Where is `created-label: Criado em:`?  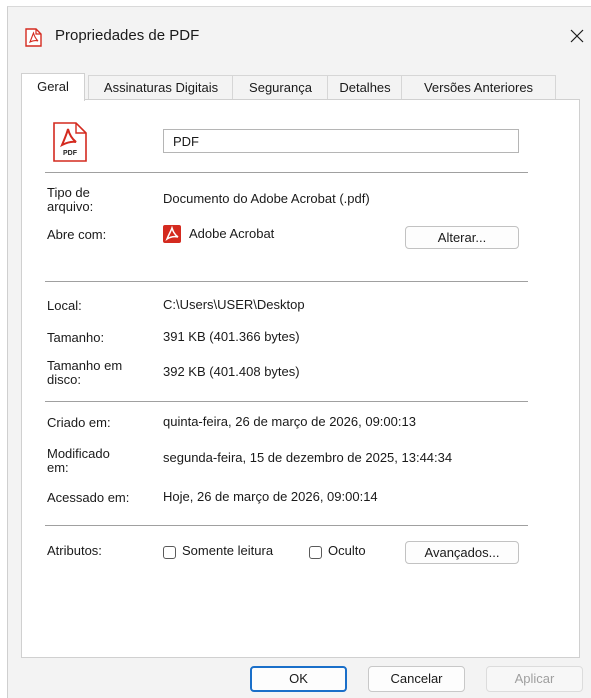
created-label: Criado em: is located at coordinates (79, 422).